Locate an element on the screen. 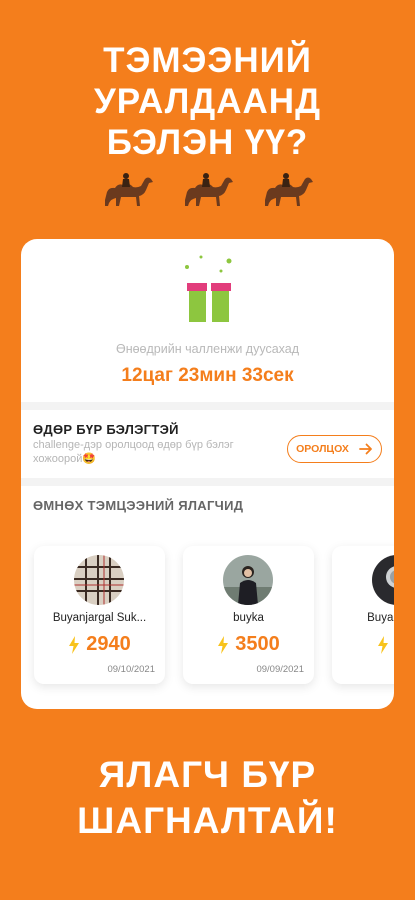 The image size is (415, 900). winner-points: 2940 is located at coordinates (99, 644).